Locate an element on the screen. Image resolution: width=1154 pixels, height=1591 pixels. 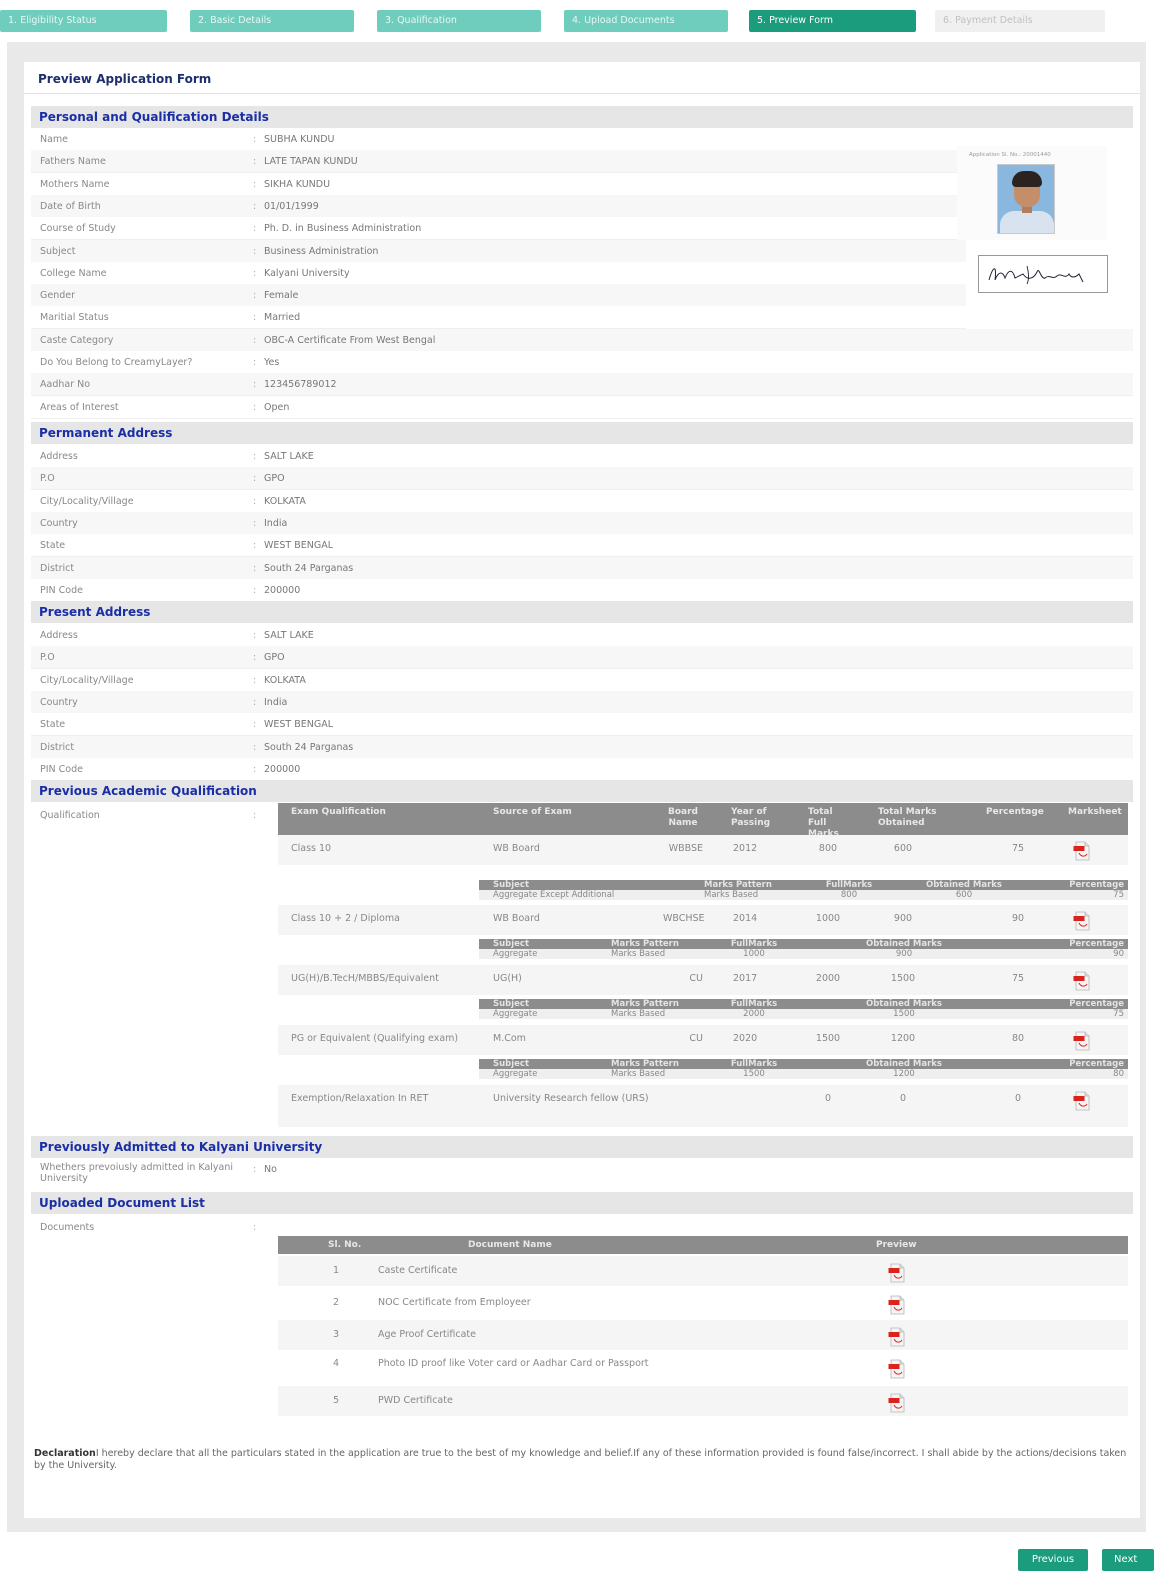
field-value: India is located at coordinates (276, 702).